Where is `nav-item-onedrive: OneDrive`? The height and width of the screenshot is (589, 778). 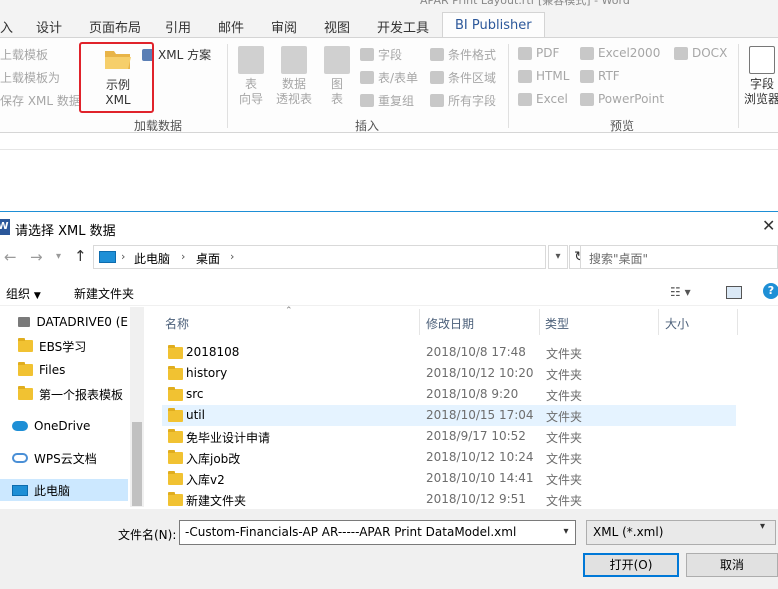
nav-item-onedrive: OneDrive is located at coordinates (64, 426).